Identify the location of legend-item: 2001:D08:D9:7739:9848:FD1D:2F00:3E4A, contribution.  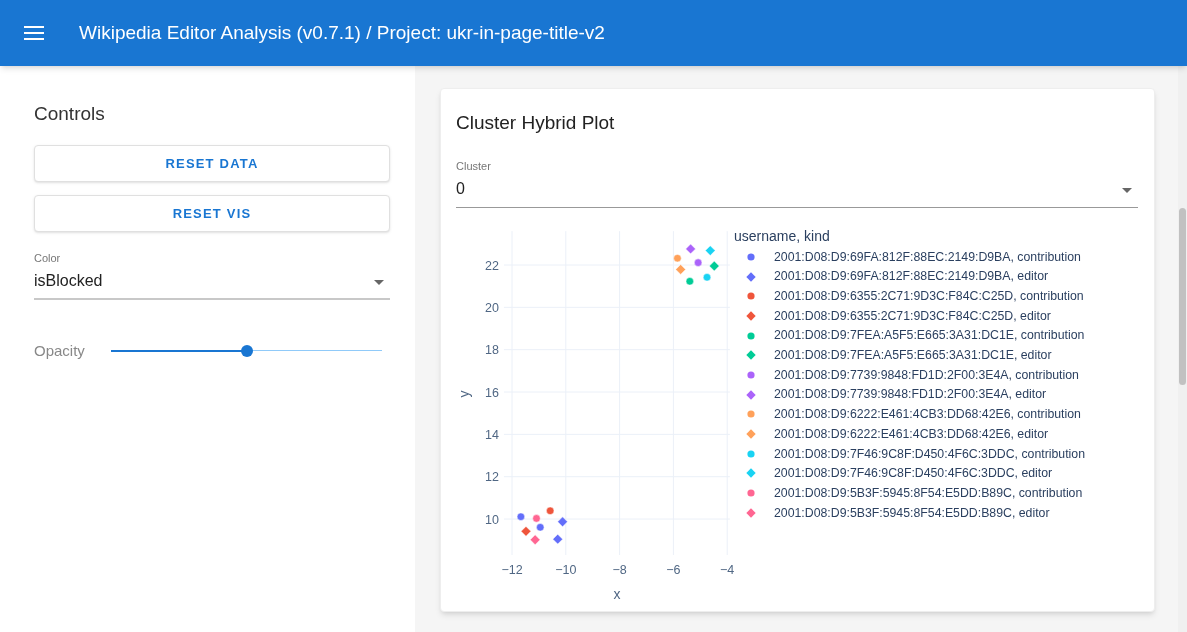
(926, 375).